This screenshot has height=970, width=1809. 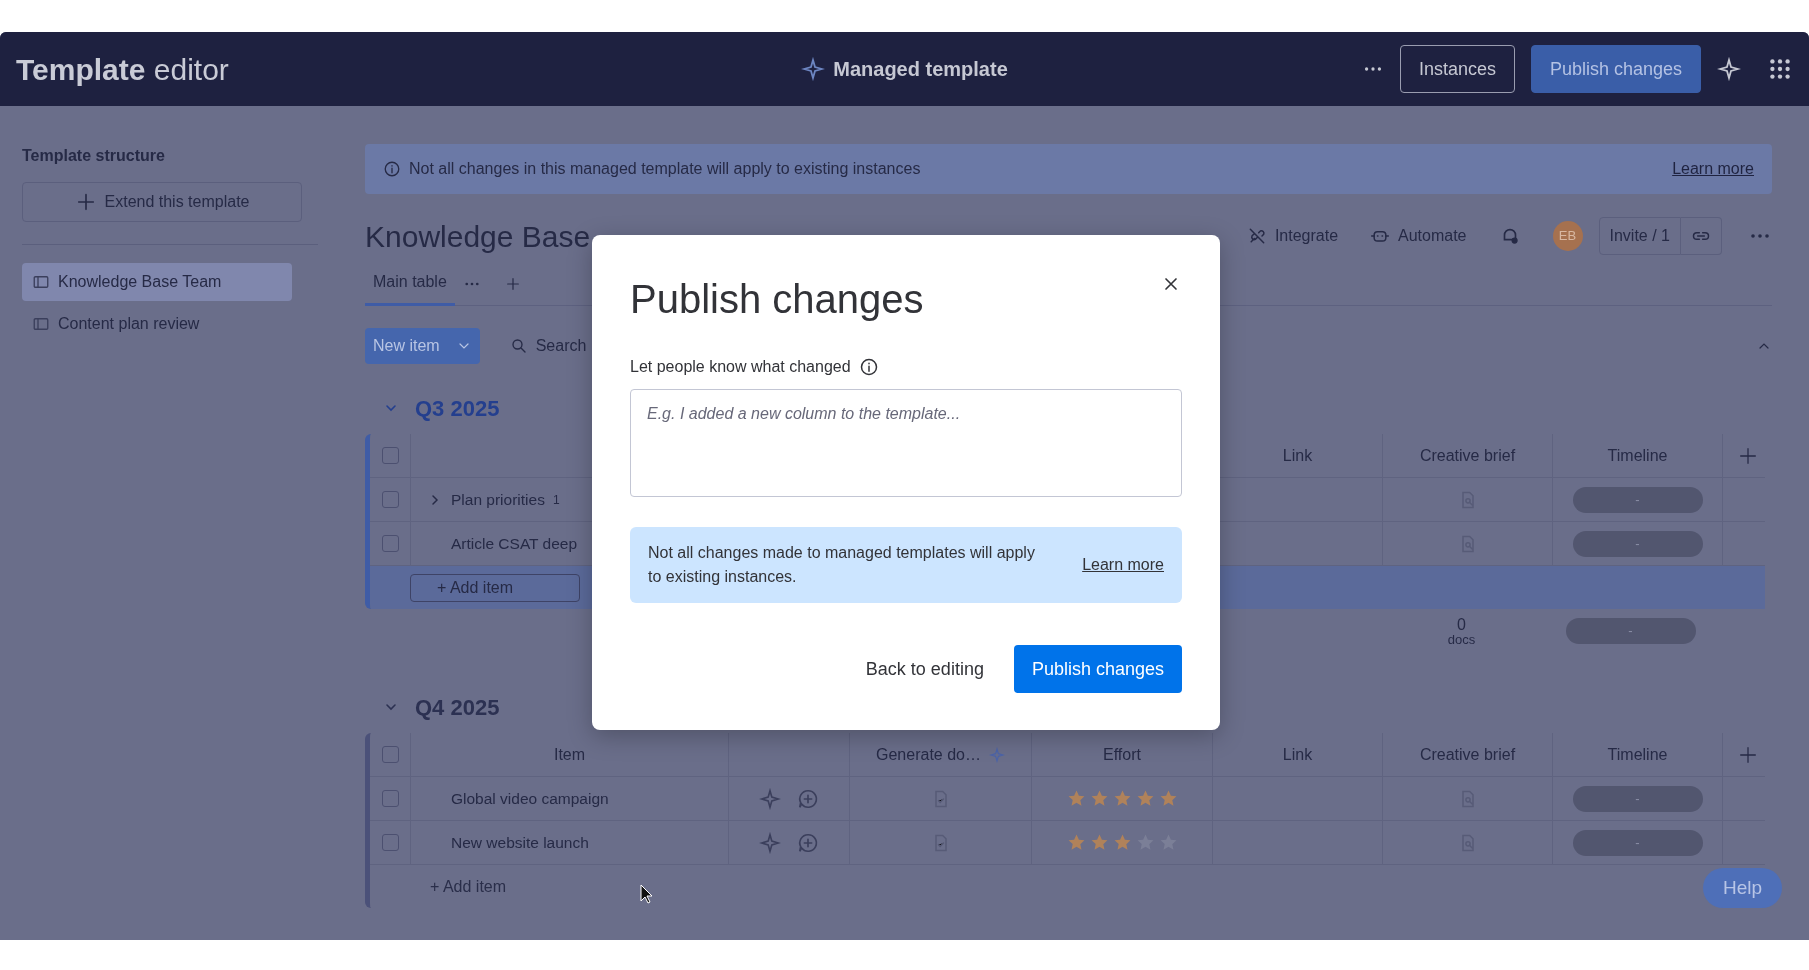 What do you see at coordinates (665, 169) in the screenshot?
I see `banner-text: Not all changes in this managed template will apply to existing instances` at bounding box center [665, 169].